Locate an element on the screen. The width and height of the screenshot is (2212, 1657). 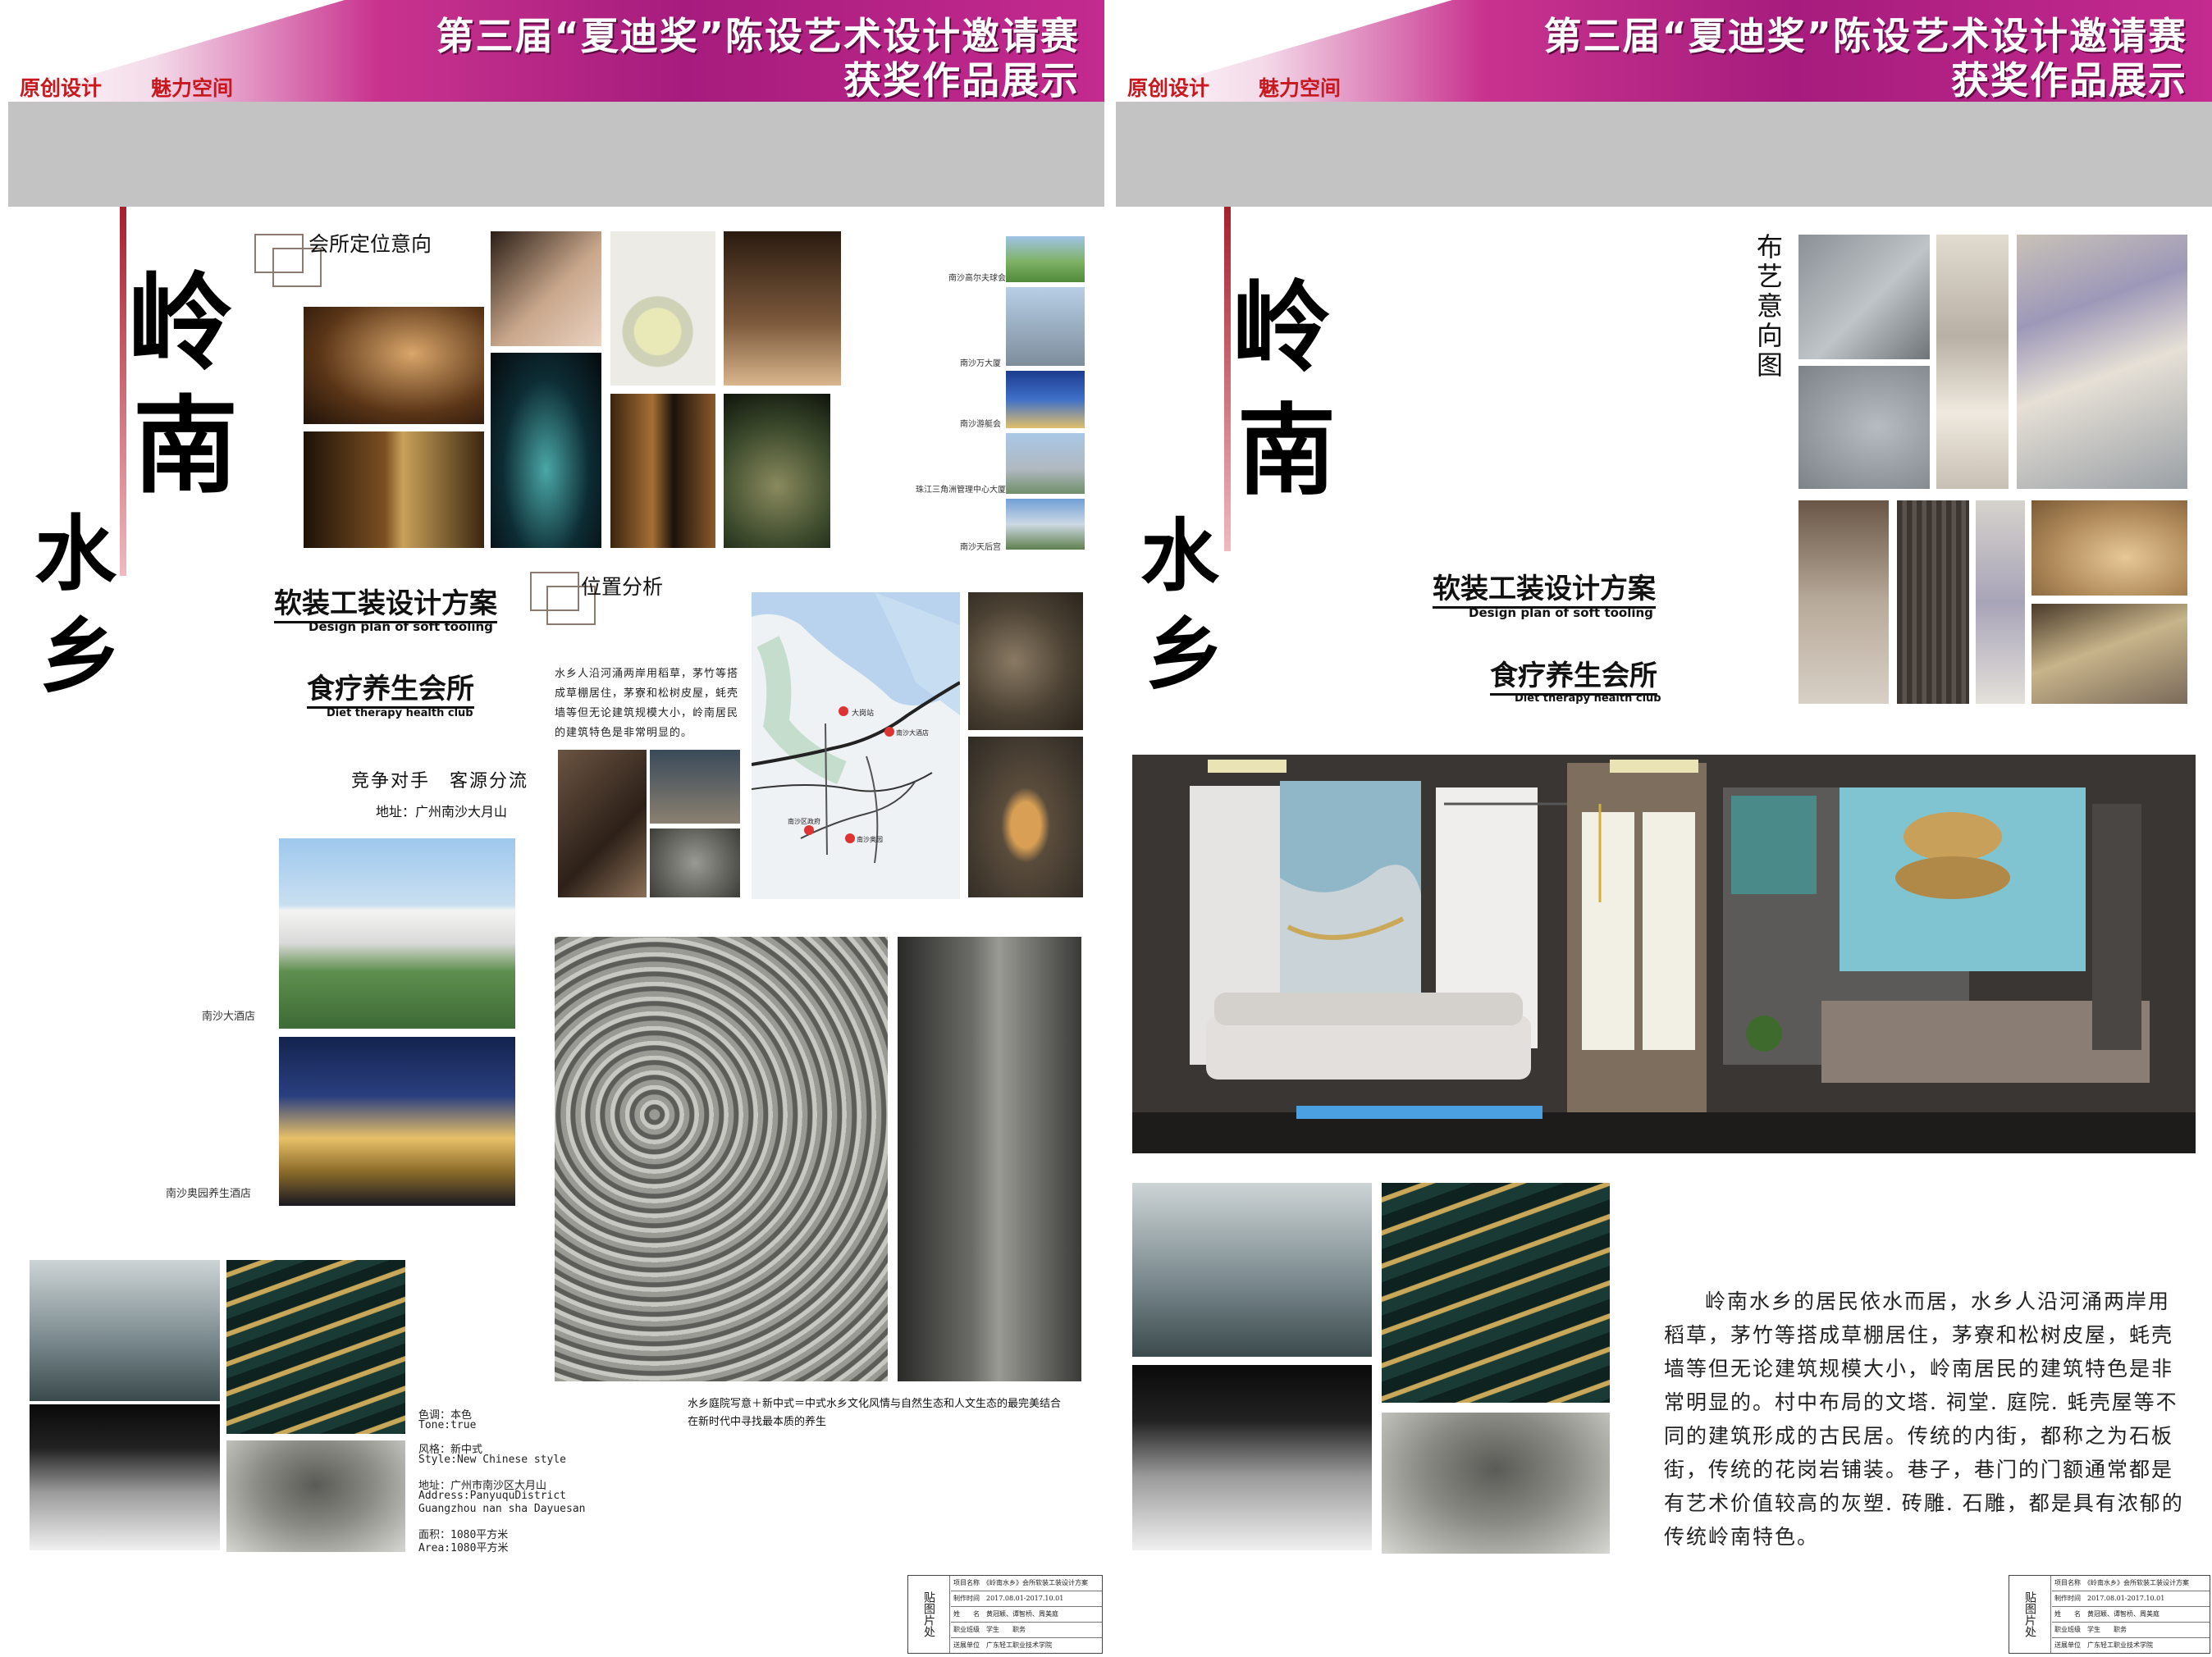
photo-massage is located at coordinates (546, 288).